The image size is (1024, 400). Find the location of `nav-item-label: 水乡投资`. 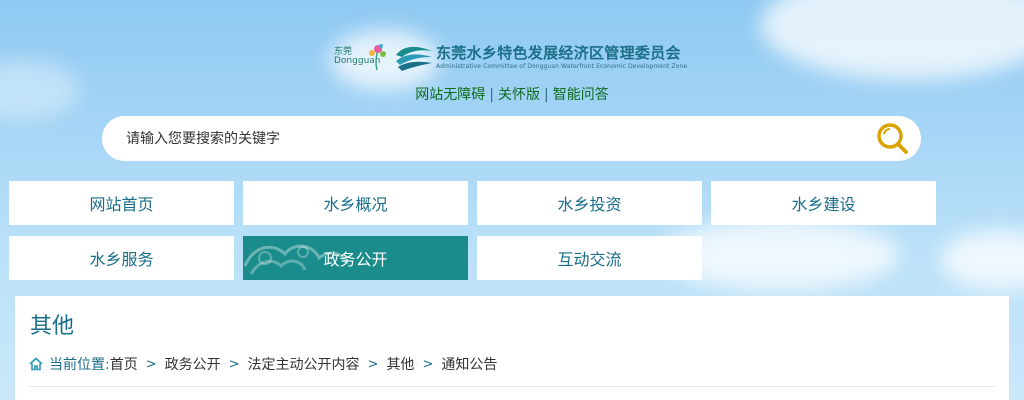

nav-item-label: 水乡投资 is located at coordinates (589, 204).